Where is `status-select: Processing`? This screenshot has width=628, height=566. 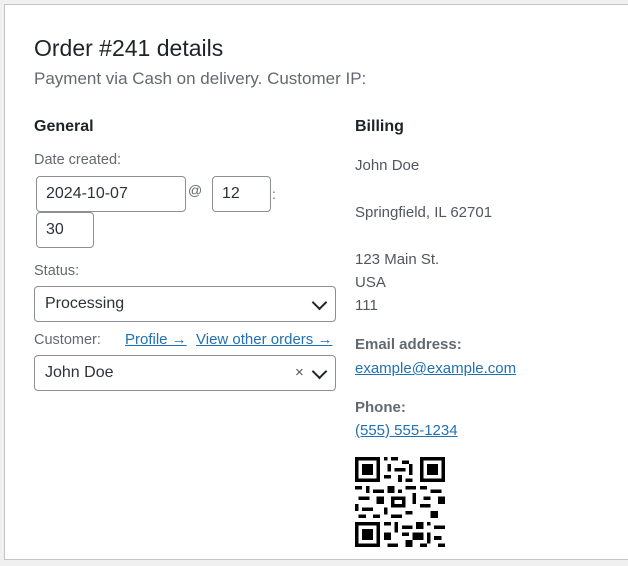
status-select: Processing is located at coordinates (185, 304).